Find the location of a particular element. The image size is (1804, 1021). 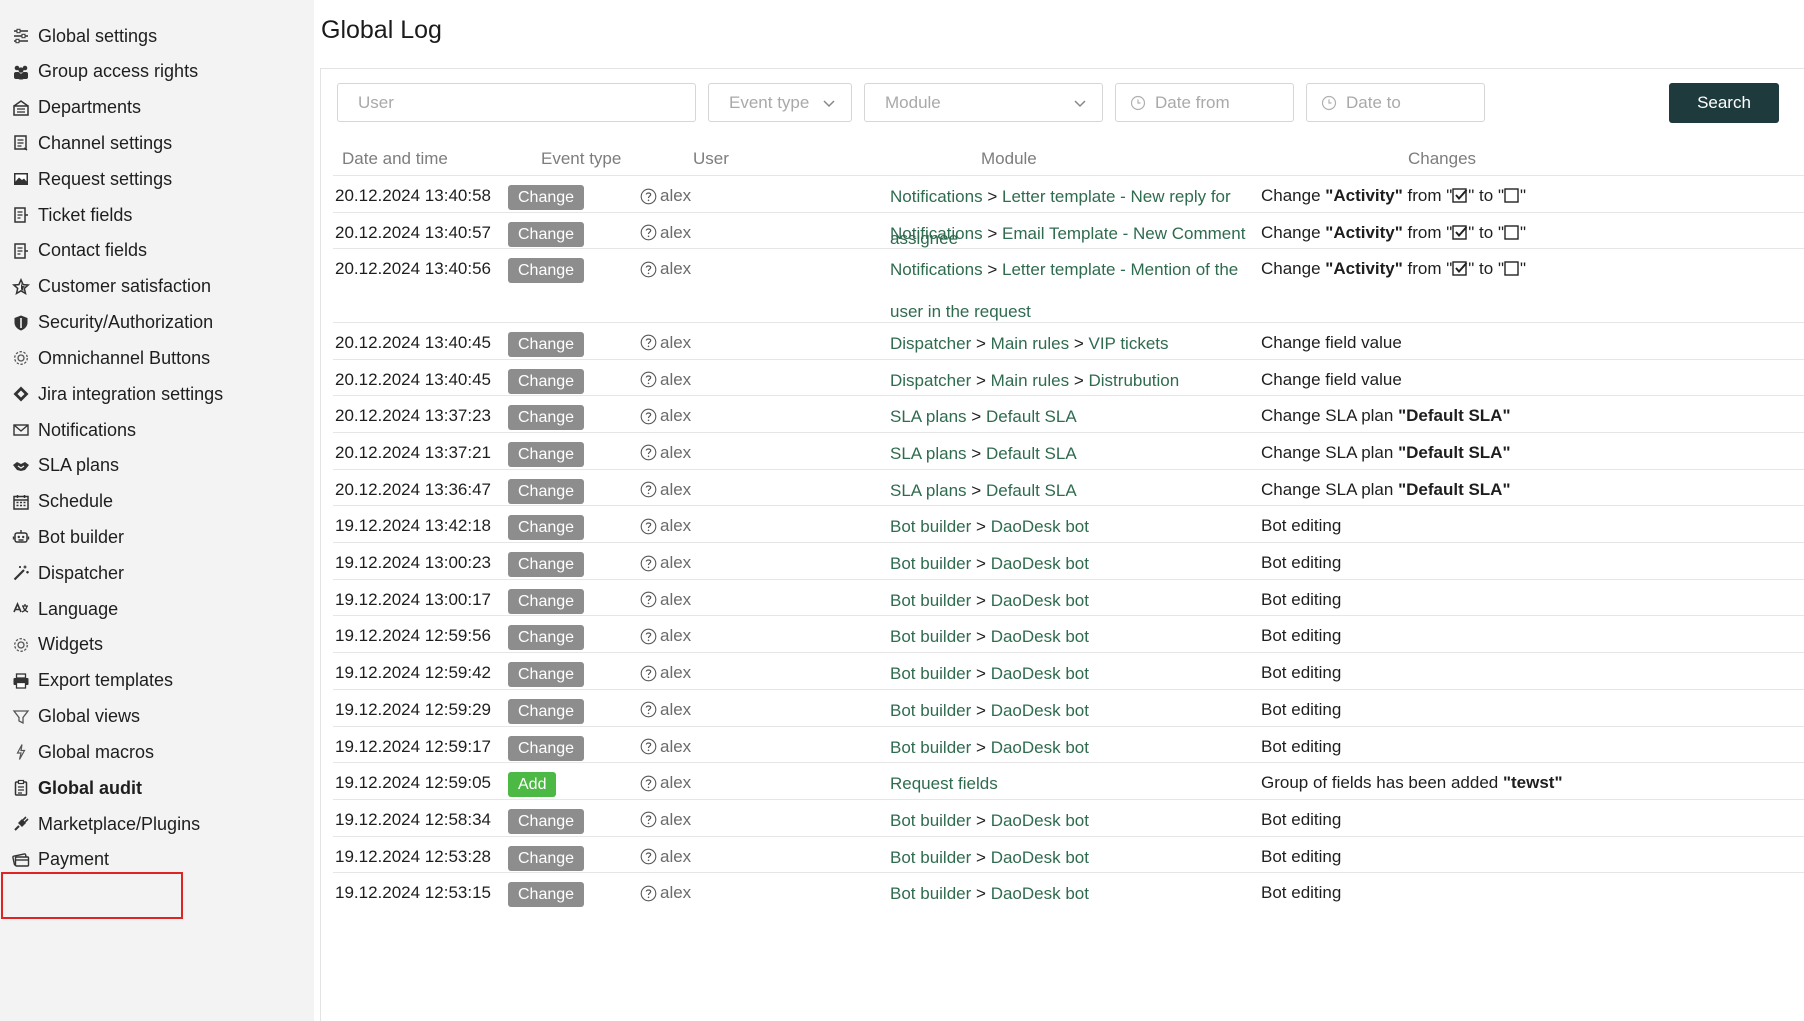

sidebar-item-jira-integration-settings: Jira integration settings is located at coordinates (116, 394).